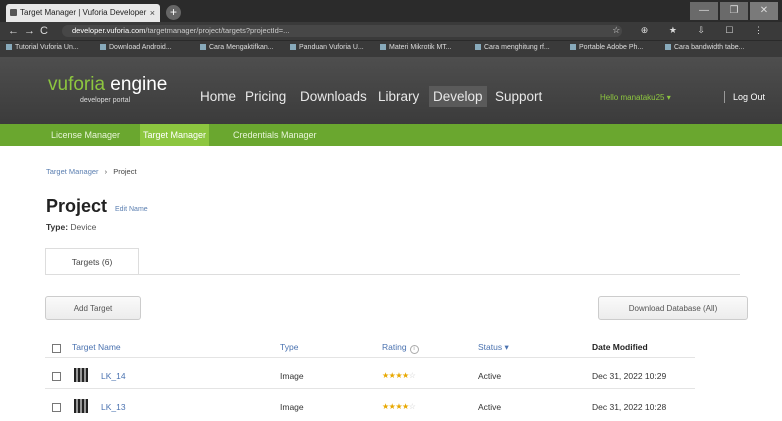 The width and height of the screenshot is (782, 421). What do you see at coordinates (392, 274) in the screenshot?
I see `tab-divider` at bounding box center [392, 274].